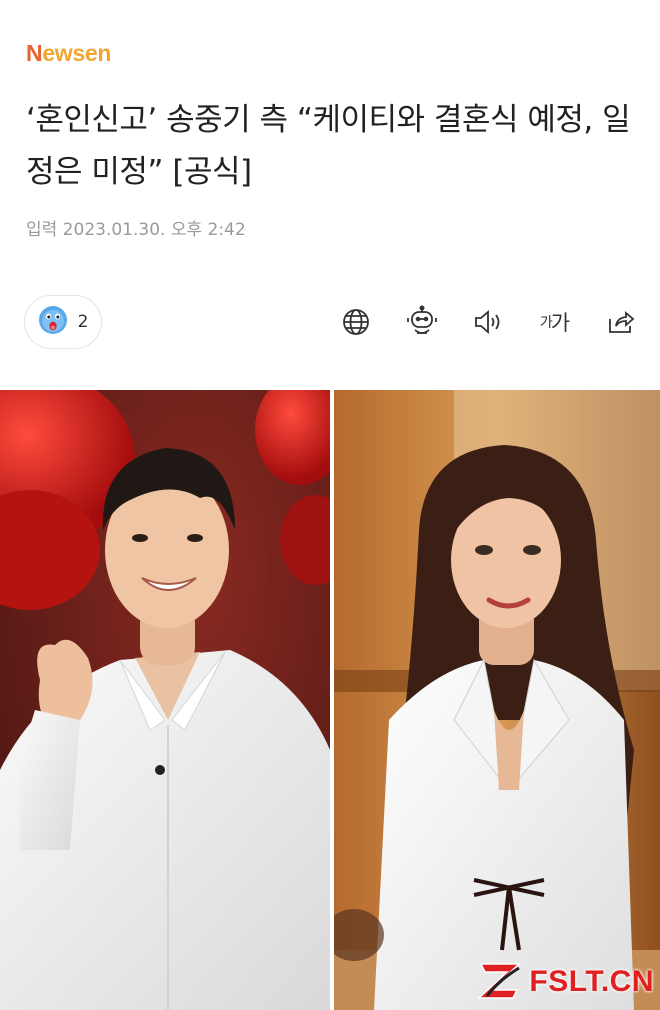 Image resolution: width=660 pixels, height=1010 pixels. I want to click on article-dateline: 입력 2023.01.30. 오후 2:42, so click(136, 230).